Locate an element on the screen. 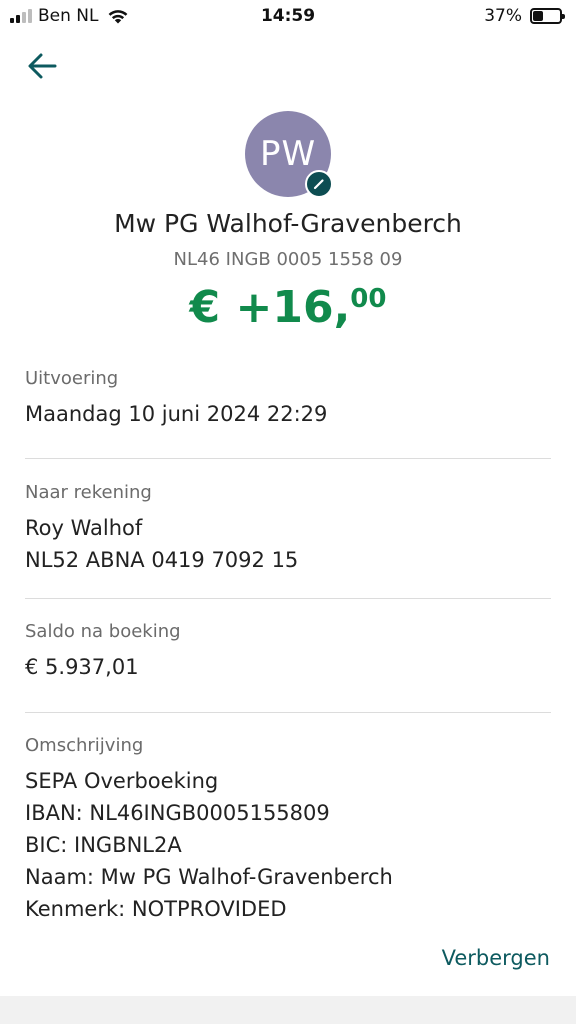  transaction-amount: € +16,00 is located at coordinates (288, 307).